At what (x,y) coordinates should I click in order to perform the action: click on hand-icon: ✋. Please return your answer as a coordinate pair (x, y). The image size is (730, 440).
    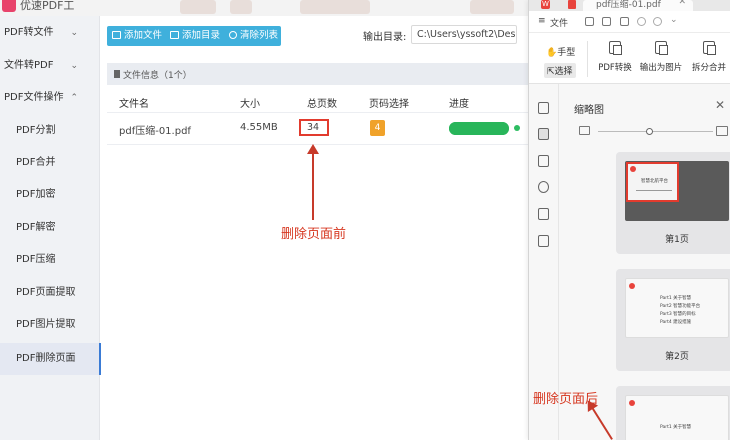
    Looking at the image, I should click on (552, 53).